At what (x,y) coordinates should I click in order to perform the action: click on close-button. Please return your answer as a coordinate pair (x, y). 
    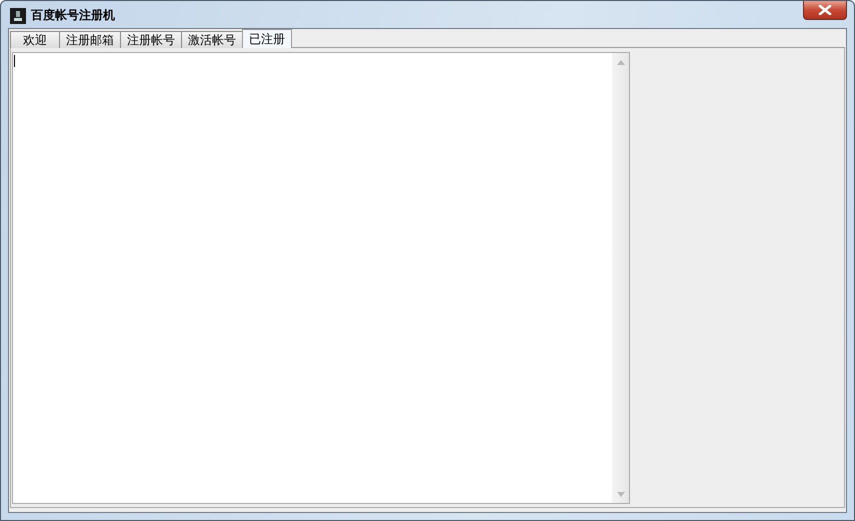
    Looking at the image, I should click on (825, 10).